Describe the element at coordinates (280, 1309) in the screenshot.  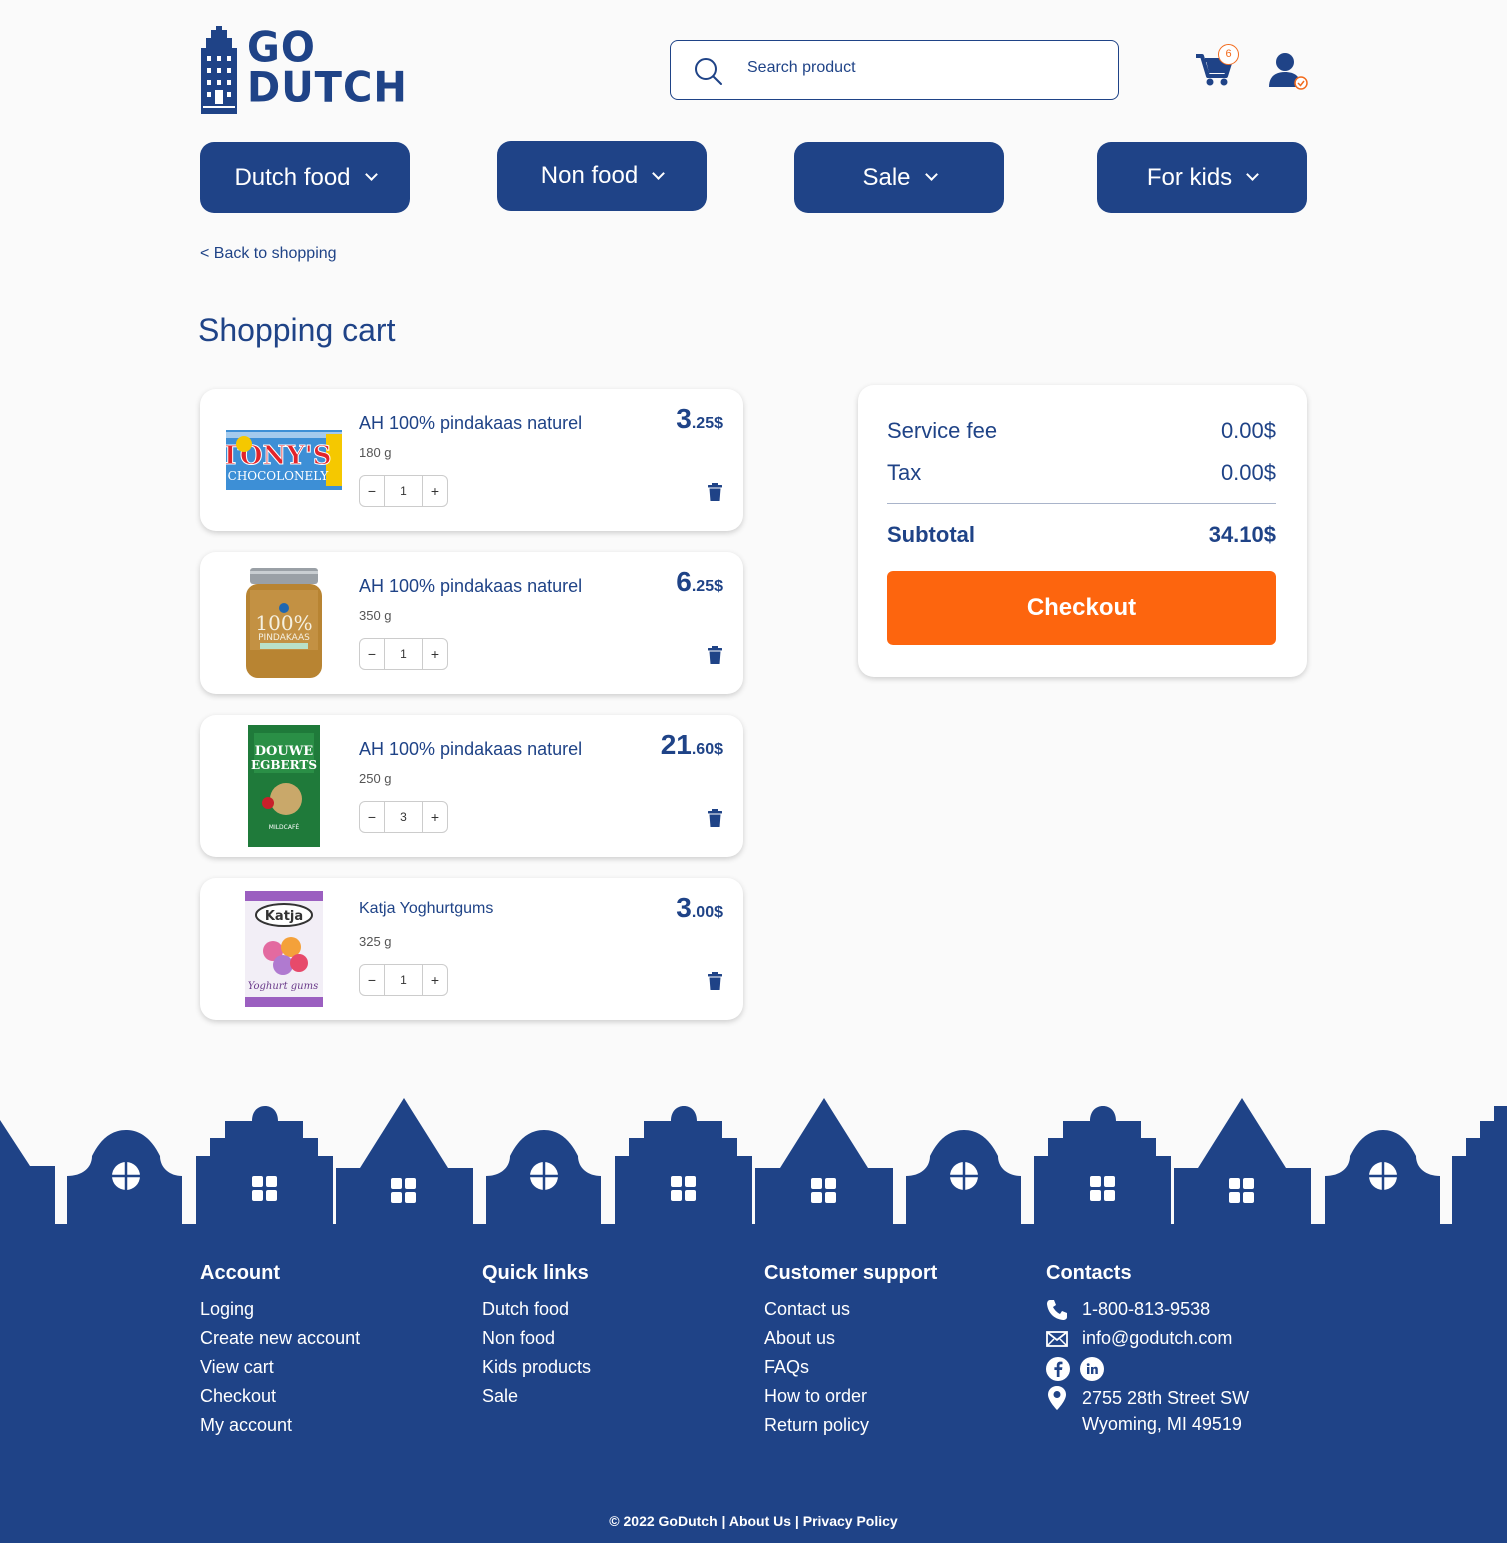
I see `footer-link-login: Loging` at that location.